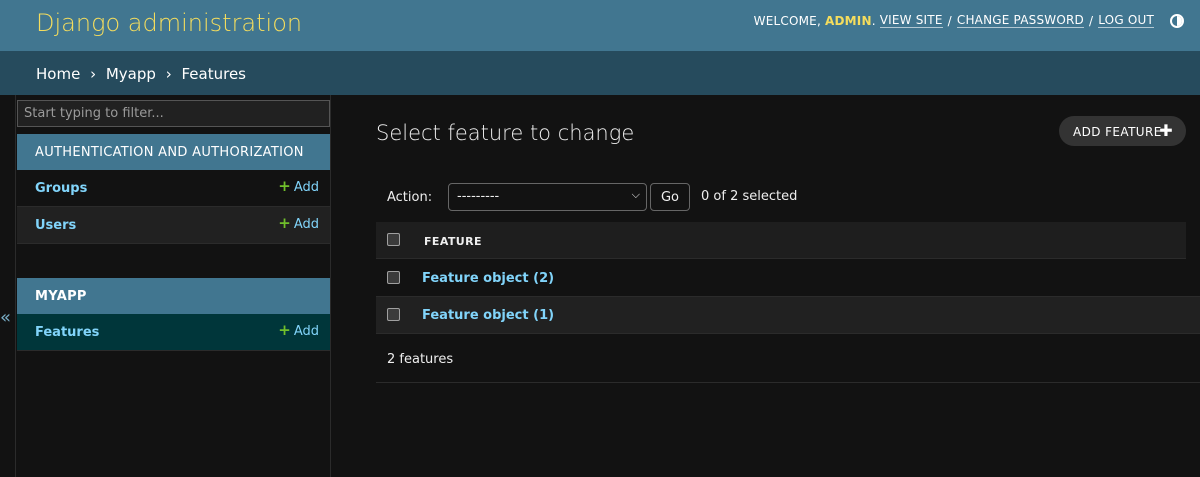 This screenshot has width=1200, height=477. Describe the element at coordinates (61, 188) in the screenshot. I see `sidebar-item-label: Groups` at that location.